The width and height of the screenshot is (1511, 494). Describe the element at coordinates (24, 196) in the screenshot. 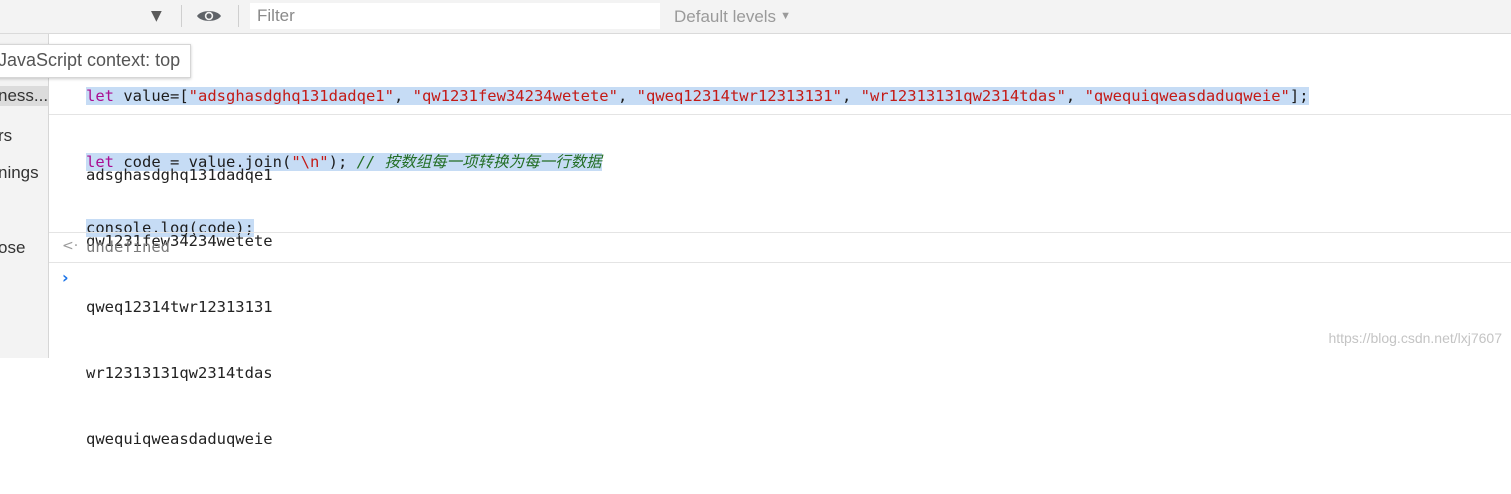

I see `console-sidebar: ges ness... rs nings ose` at that location.